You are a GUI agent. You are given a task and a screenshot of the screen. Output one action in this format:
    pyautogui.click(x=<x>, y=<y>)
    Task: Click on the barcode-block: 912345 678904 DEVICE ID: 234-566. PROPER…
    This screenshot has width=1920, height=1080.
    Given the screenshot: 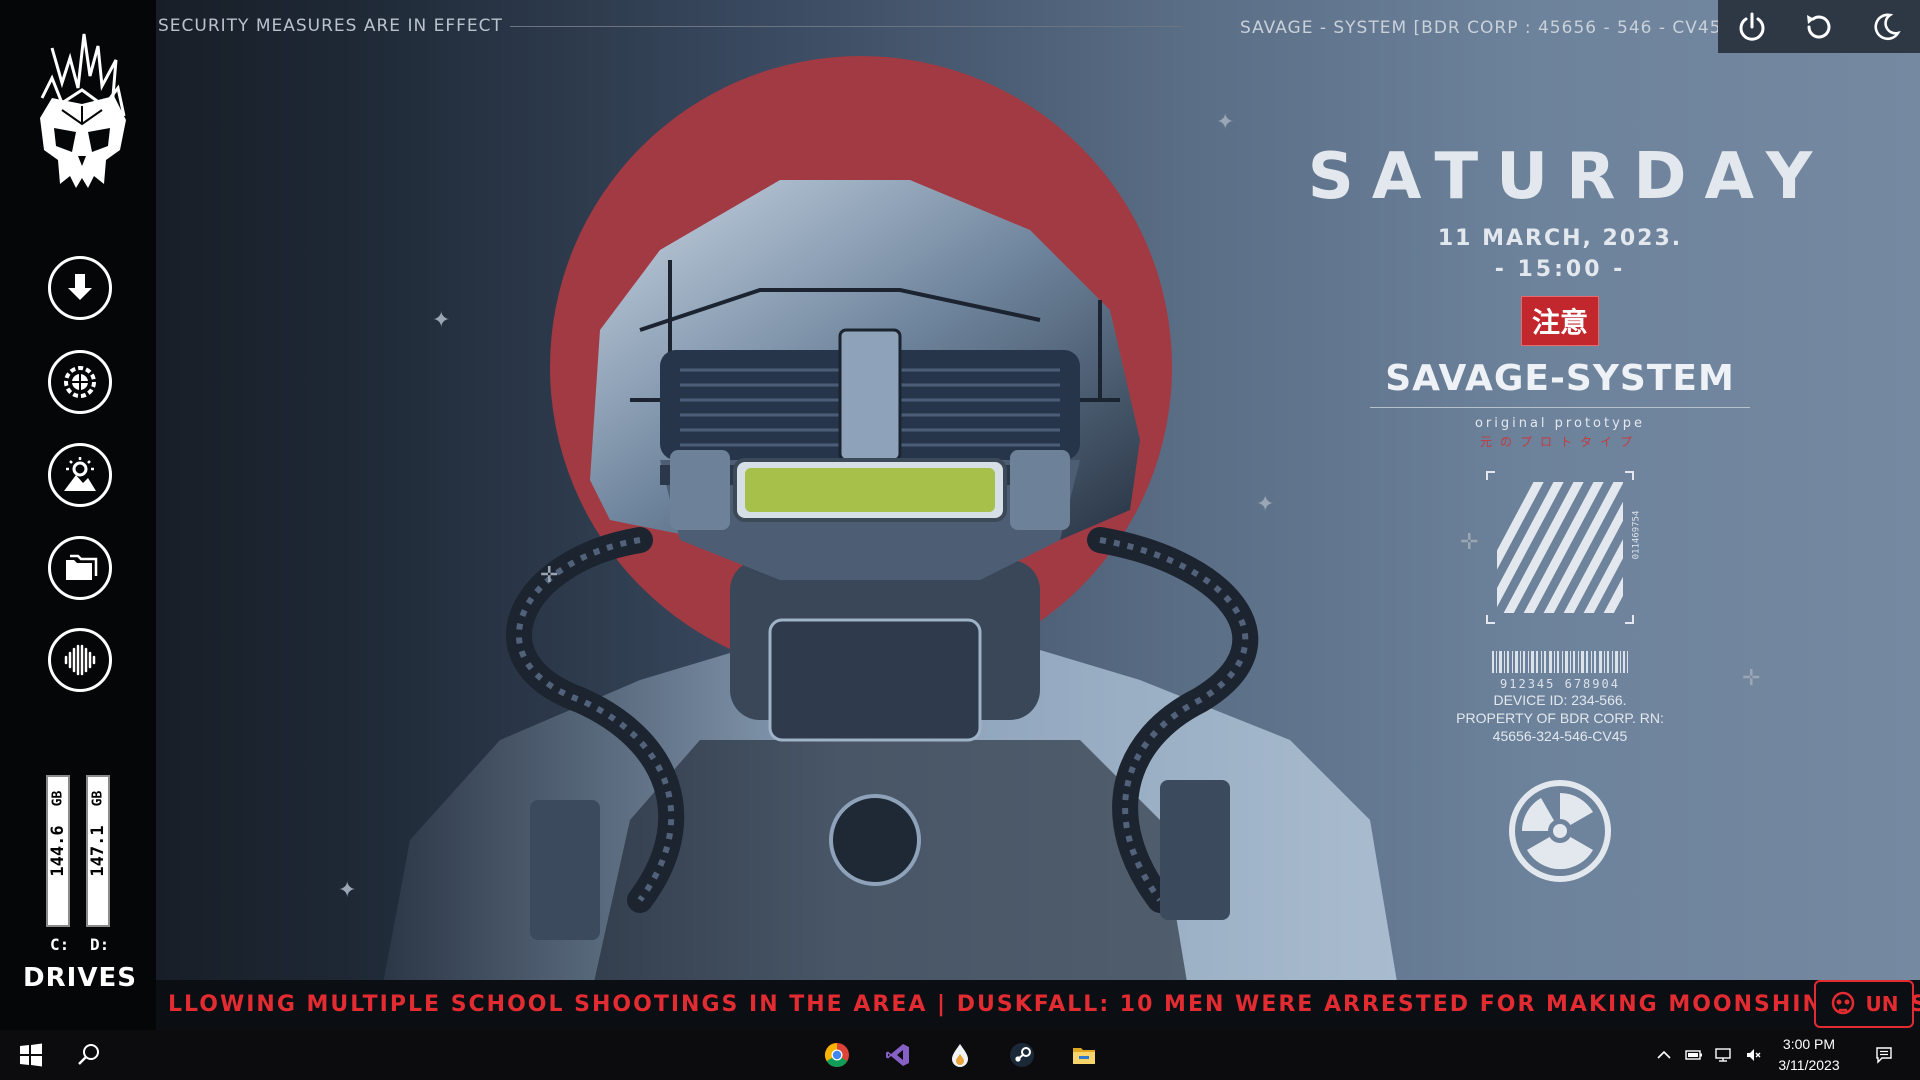 What is the action you would take?
    pyautogui.click(x=1560, y=698)
    